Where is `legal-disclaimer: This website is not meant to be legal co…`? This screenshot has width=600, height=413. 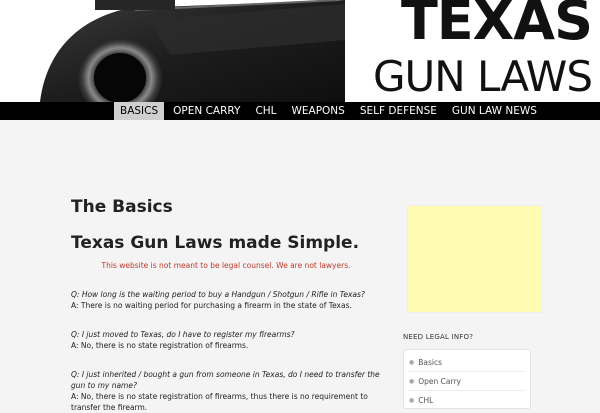 legal-disclaimer: This website is not meant to be legal co… is located at coordinates (226, 265).